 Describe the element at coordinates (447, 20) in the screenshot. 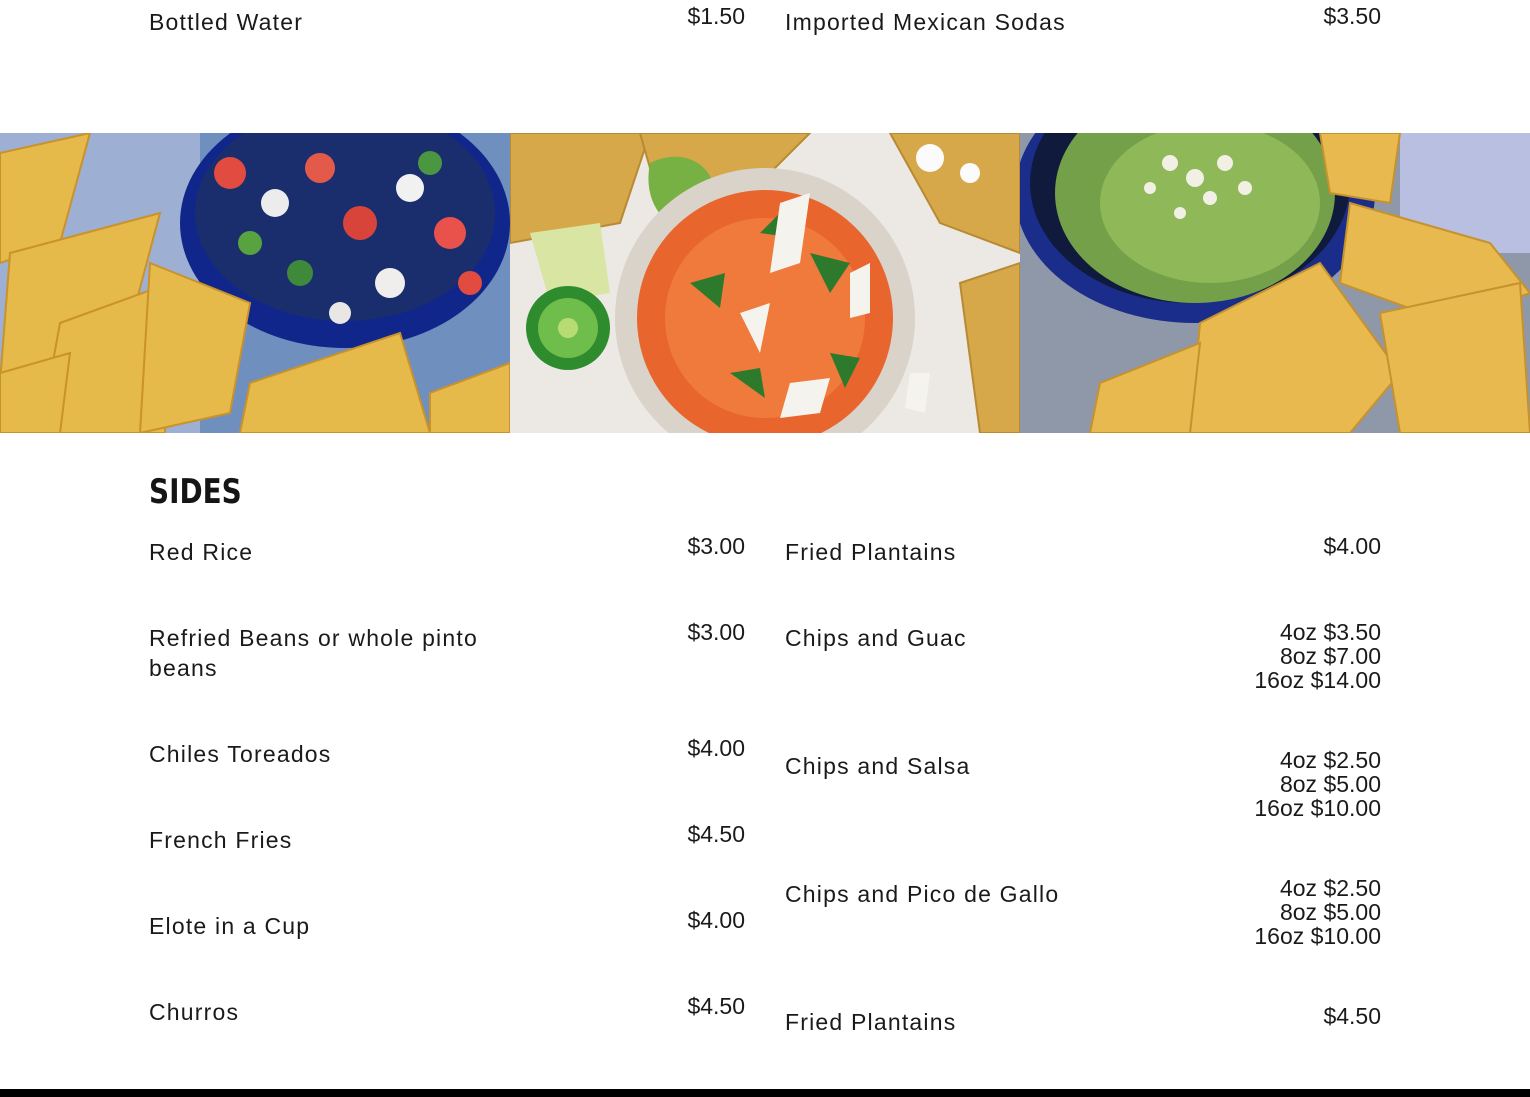

I see `menu-item-bottled-water: Bottled Water $1.50` at that location.